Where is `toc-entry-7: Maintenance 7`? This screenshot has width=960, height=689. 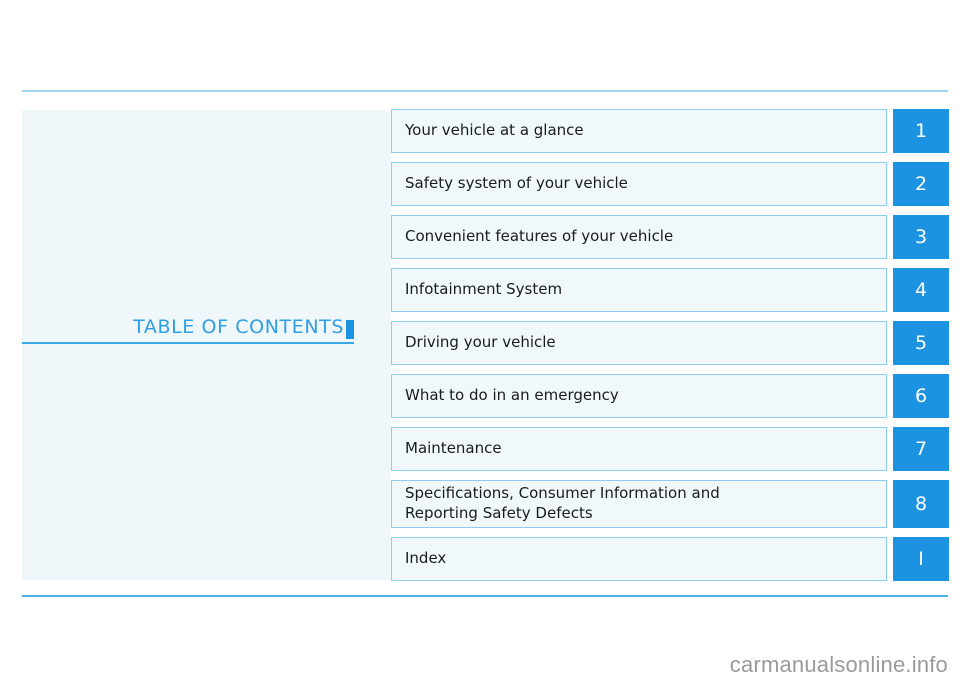 toc-entry-7: Maintenance 7 is located at coordinates (670, 449).